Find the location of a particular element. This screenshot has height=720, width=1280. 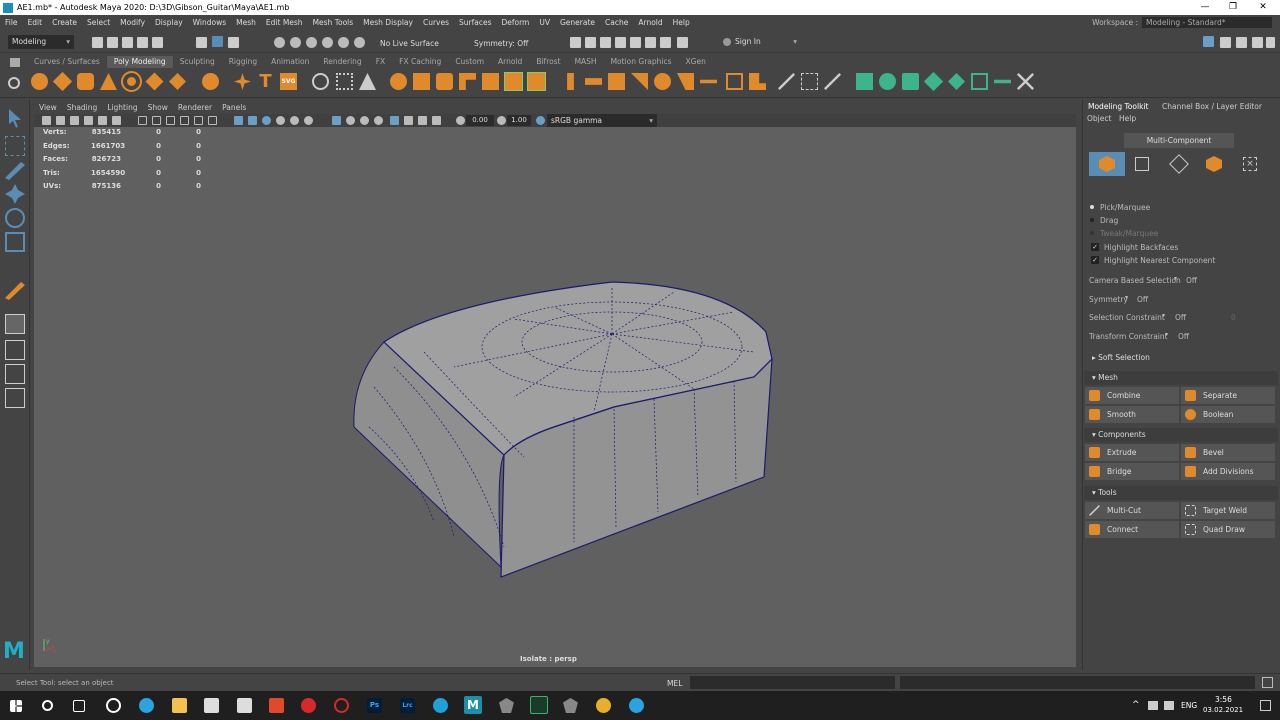

camera-select-icon is located at coordinates (46, 120).